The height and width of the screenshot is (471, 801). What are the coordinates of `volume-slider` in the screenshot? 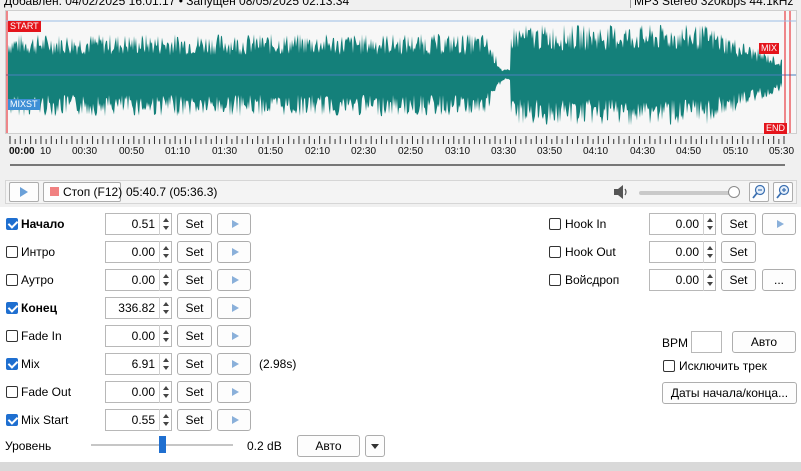 It's located at (734, 192).